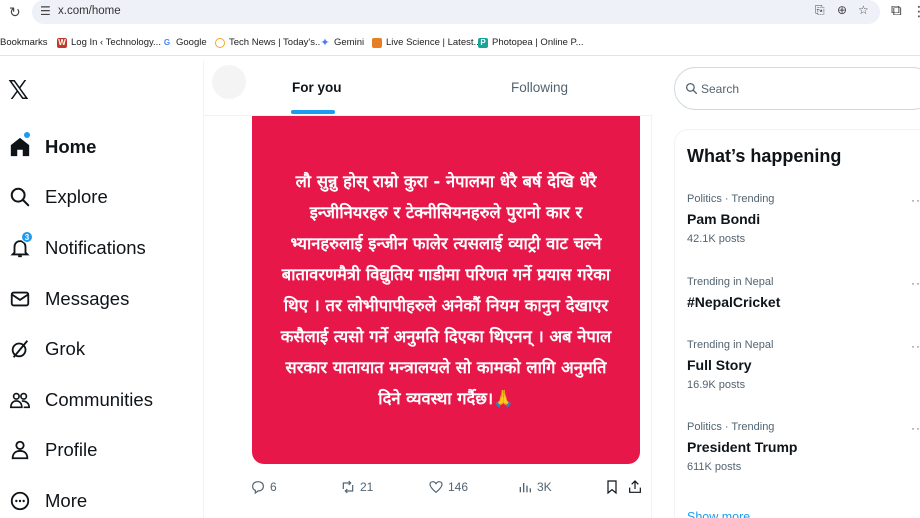 The image size is (920, 518). I want to click on timeline-tabs: For you Following, so click(428, 88).